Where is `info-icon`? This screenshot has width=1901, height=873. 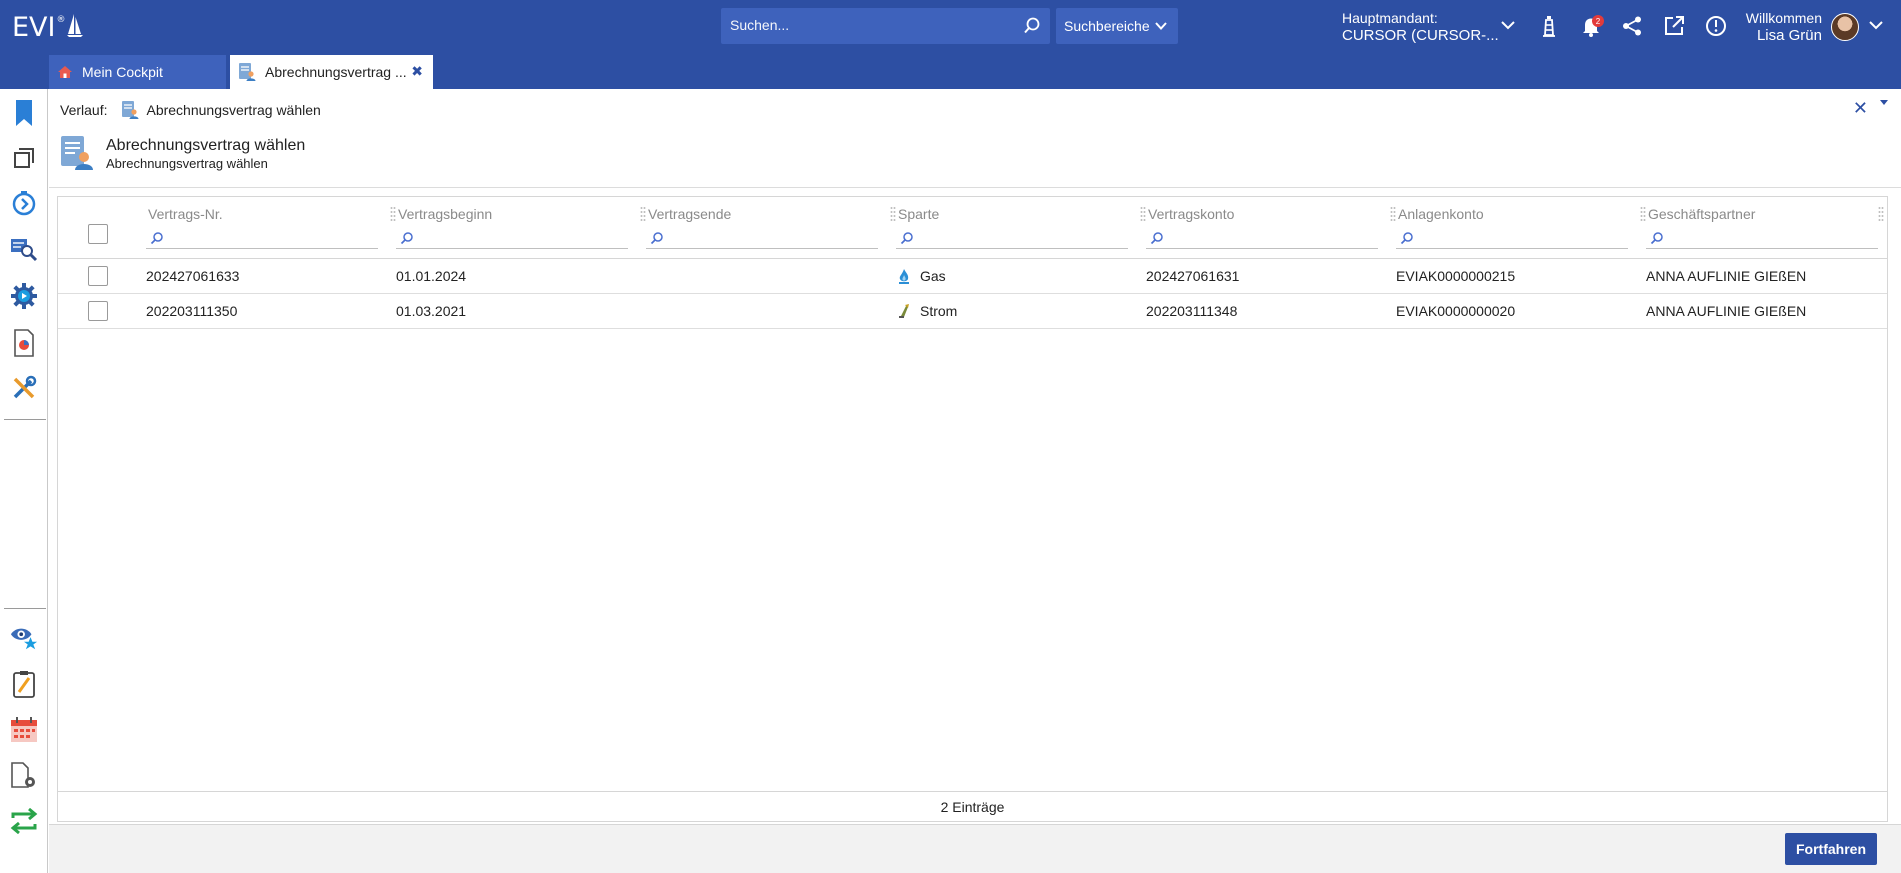
info-icon is located at coordinates (1716, 26).